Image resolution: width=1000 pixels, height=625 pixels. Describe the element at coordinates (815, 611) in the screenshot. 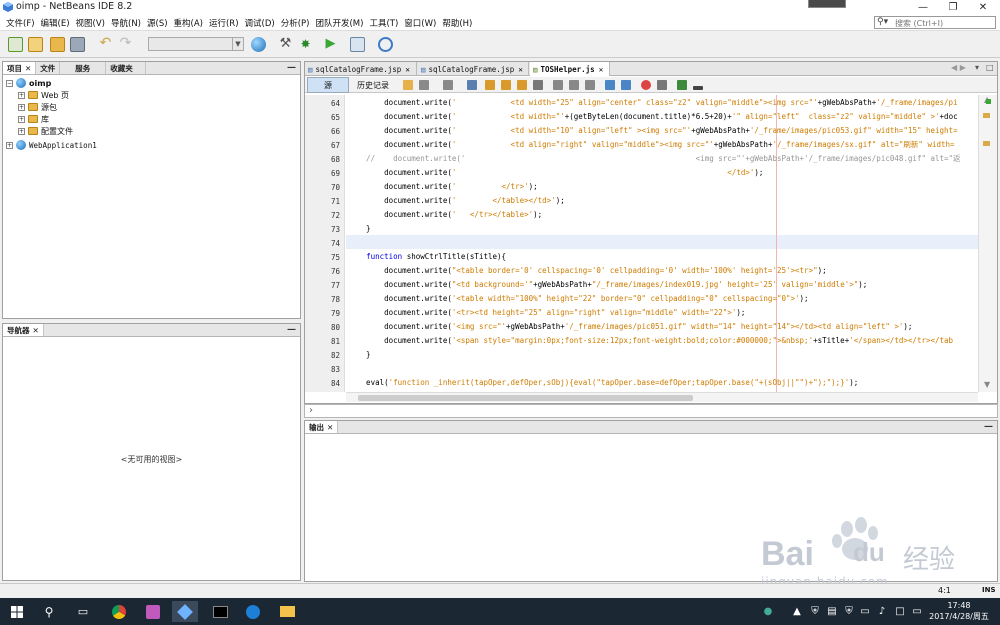

I see `tray-shield-icon: ⛨` at that location.